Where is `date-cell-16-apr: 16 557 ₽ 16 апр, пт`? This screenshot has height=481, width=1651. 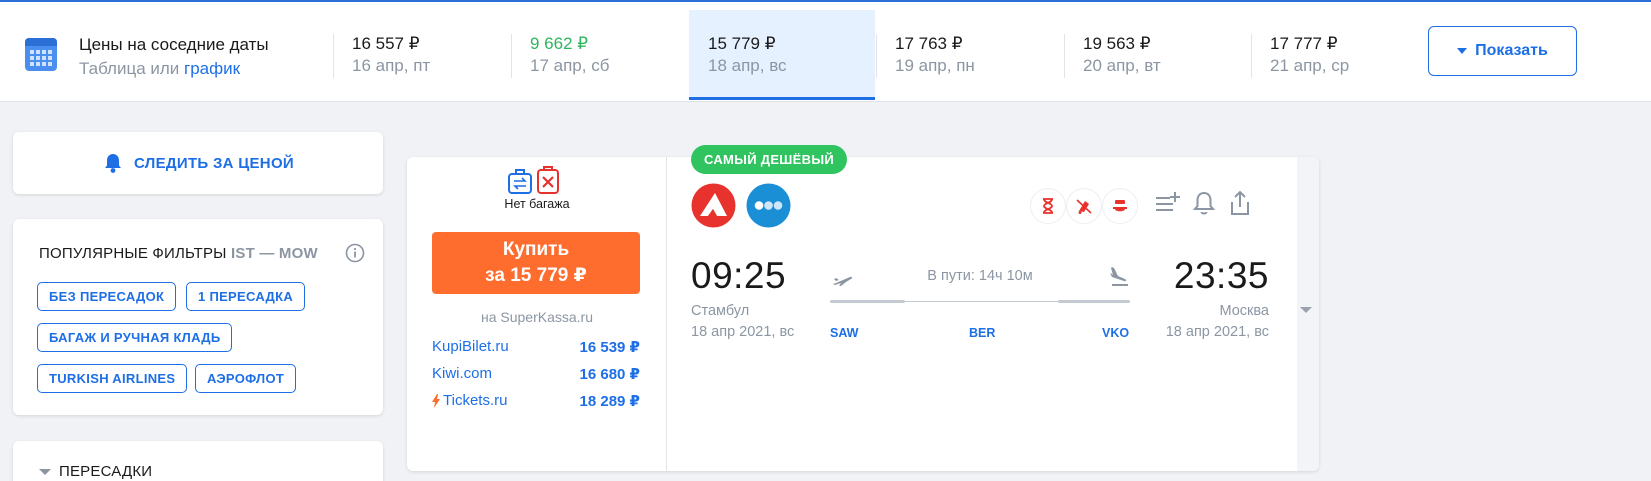 date-cell-16-apr: 16 557 ₽ 16 апр, пт is located at coordinates (426, 55).